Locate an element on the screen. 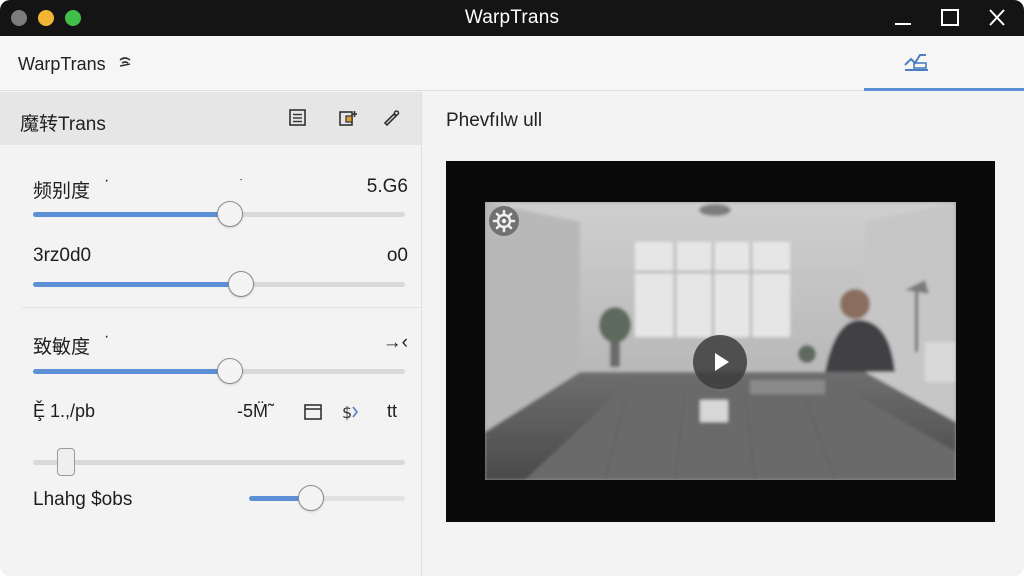  section-divider is located at coordinates (221, 307).